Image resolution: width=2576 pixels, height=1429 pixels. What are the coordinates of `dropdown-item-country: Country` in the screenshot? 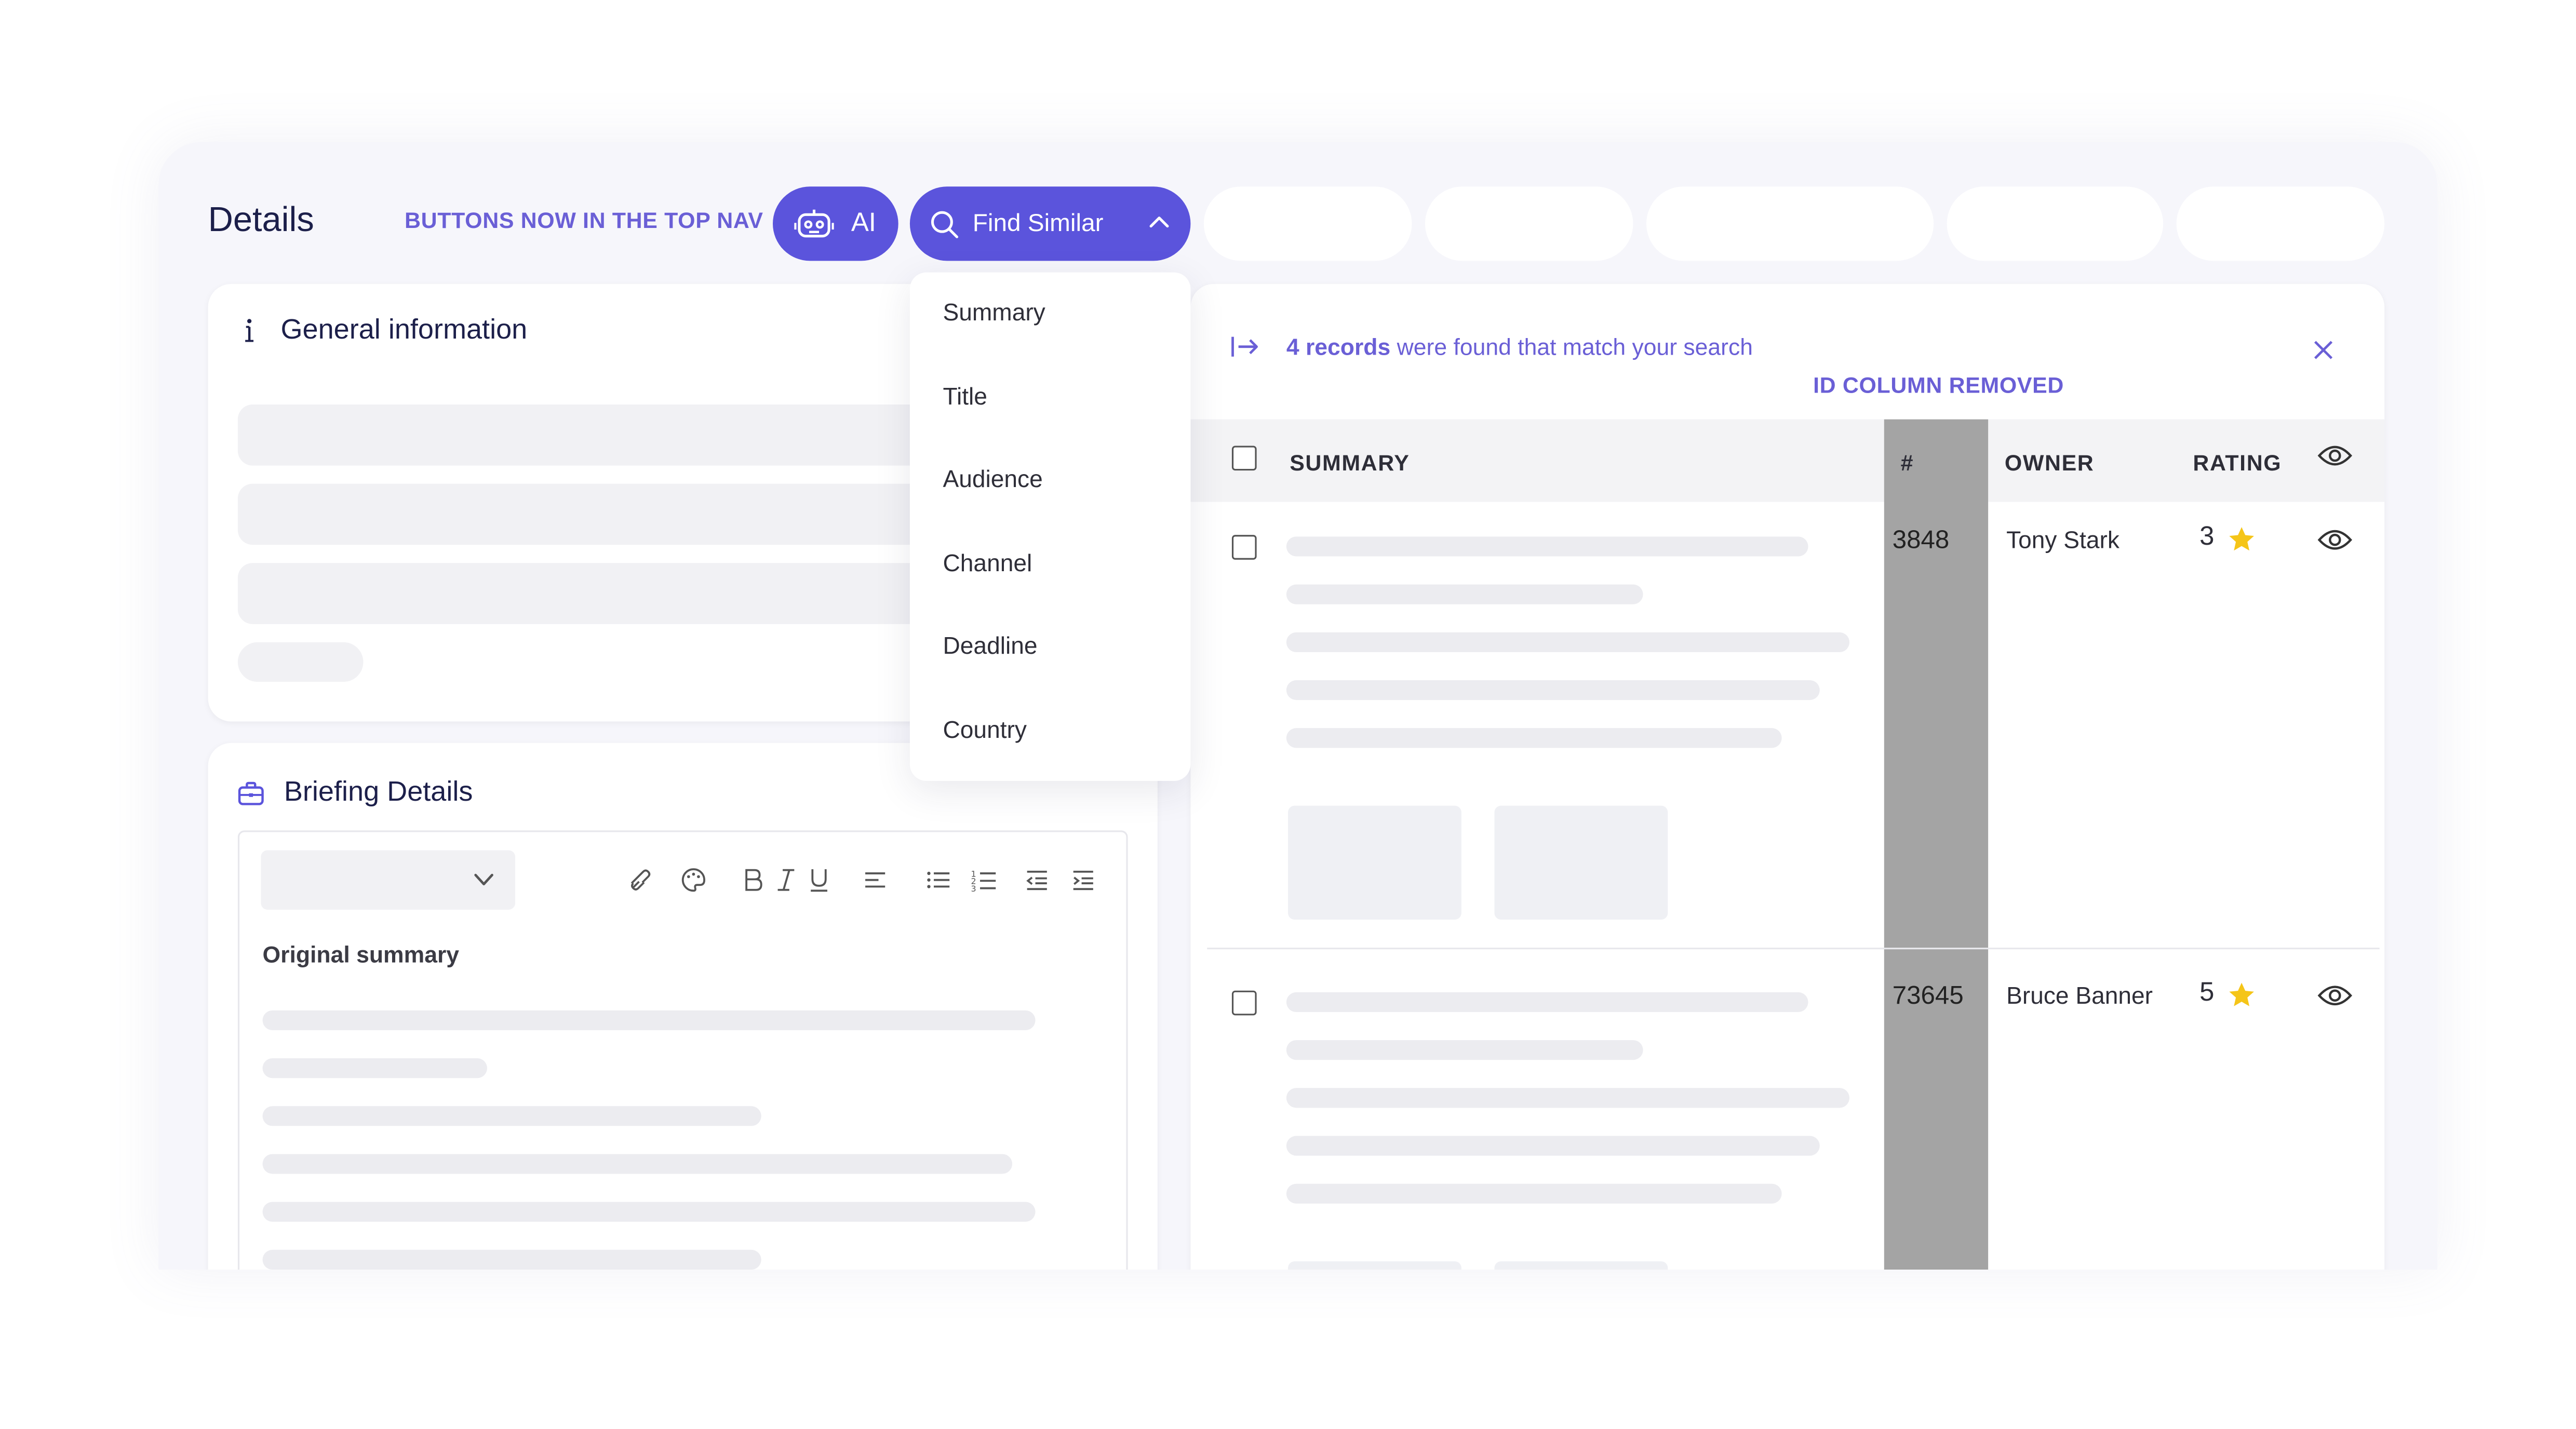 It's located at (985, 731).